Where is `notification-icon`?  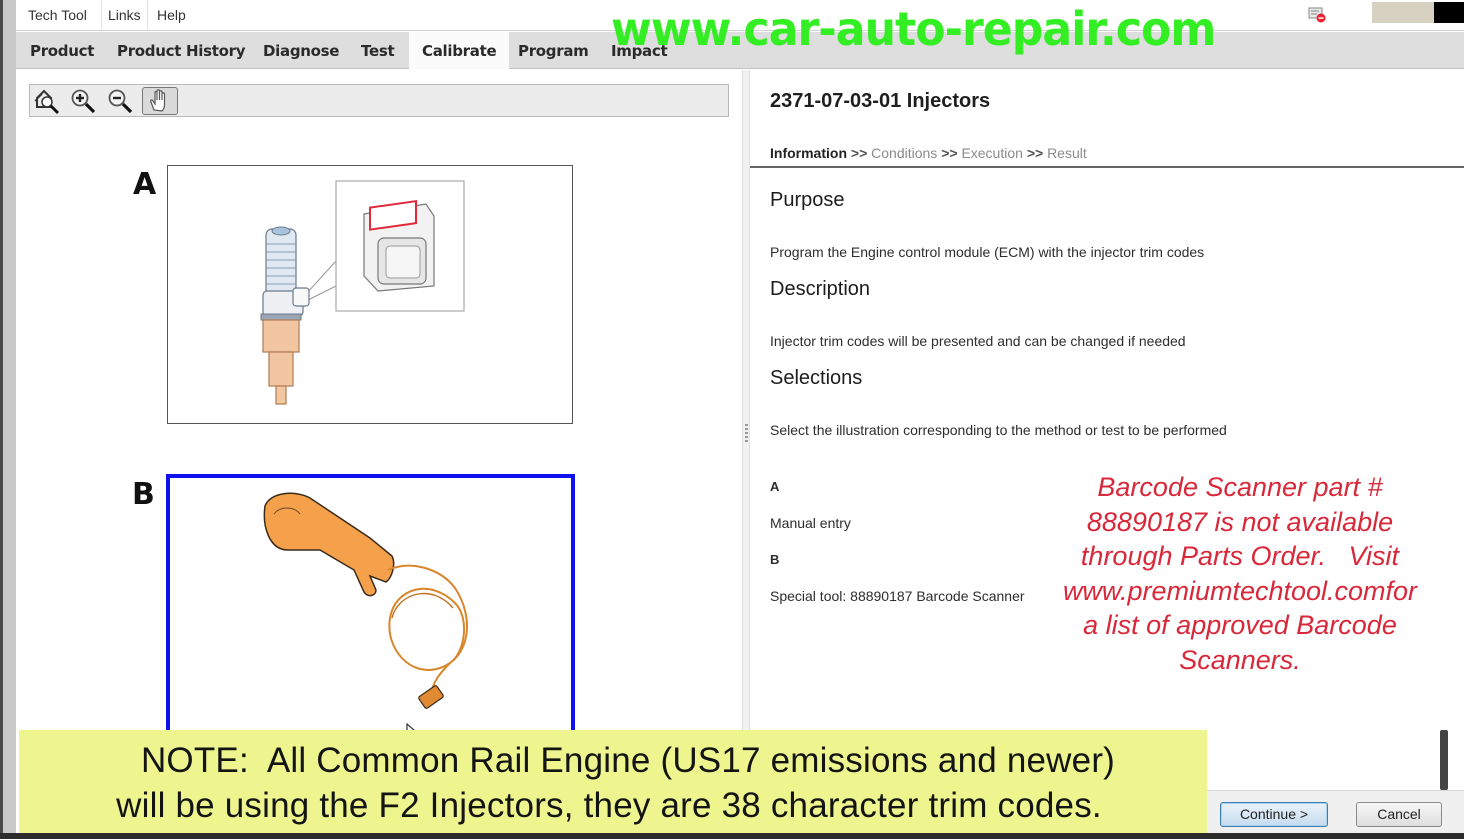
notification-icon is located at coordinates (1318, 15).